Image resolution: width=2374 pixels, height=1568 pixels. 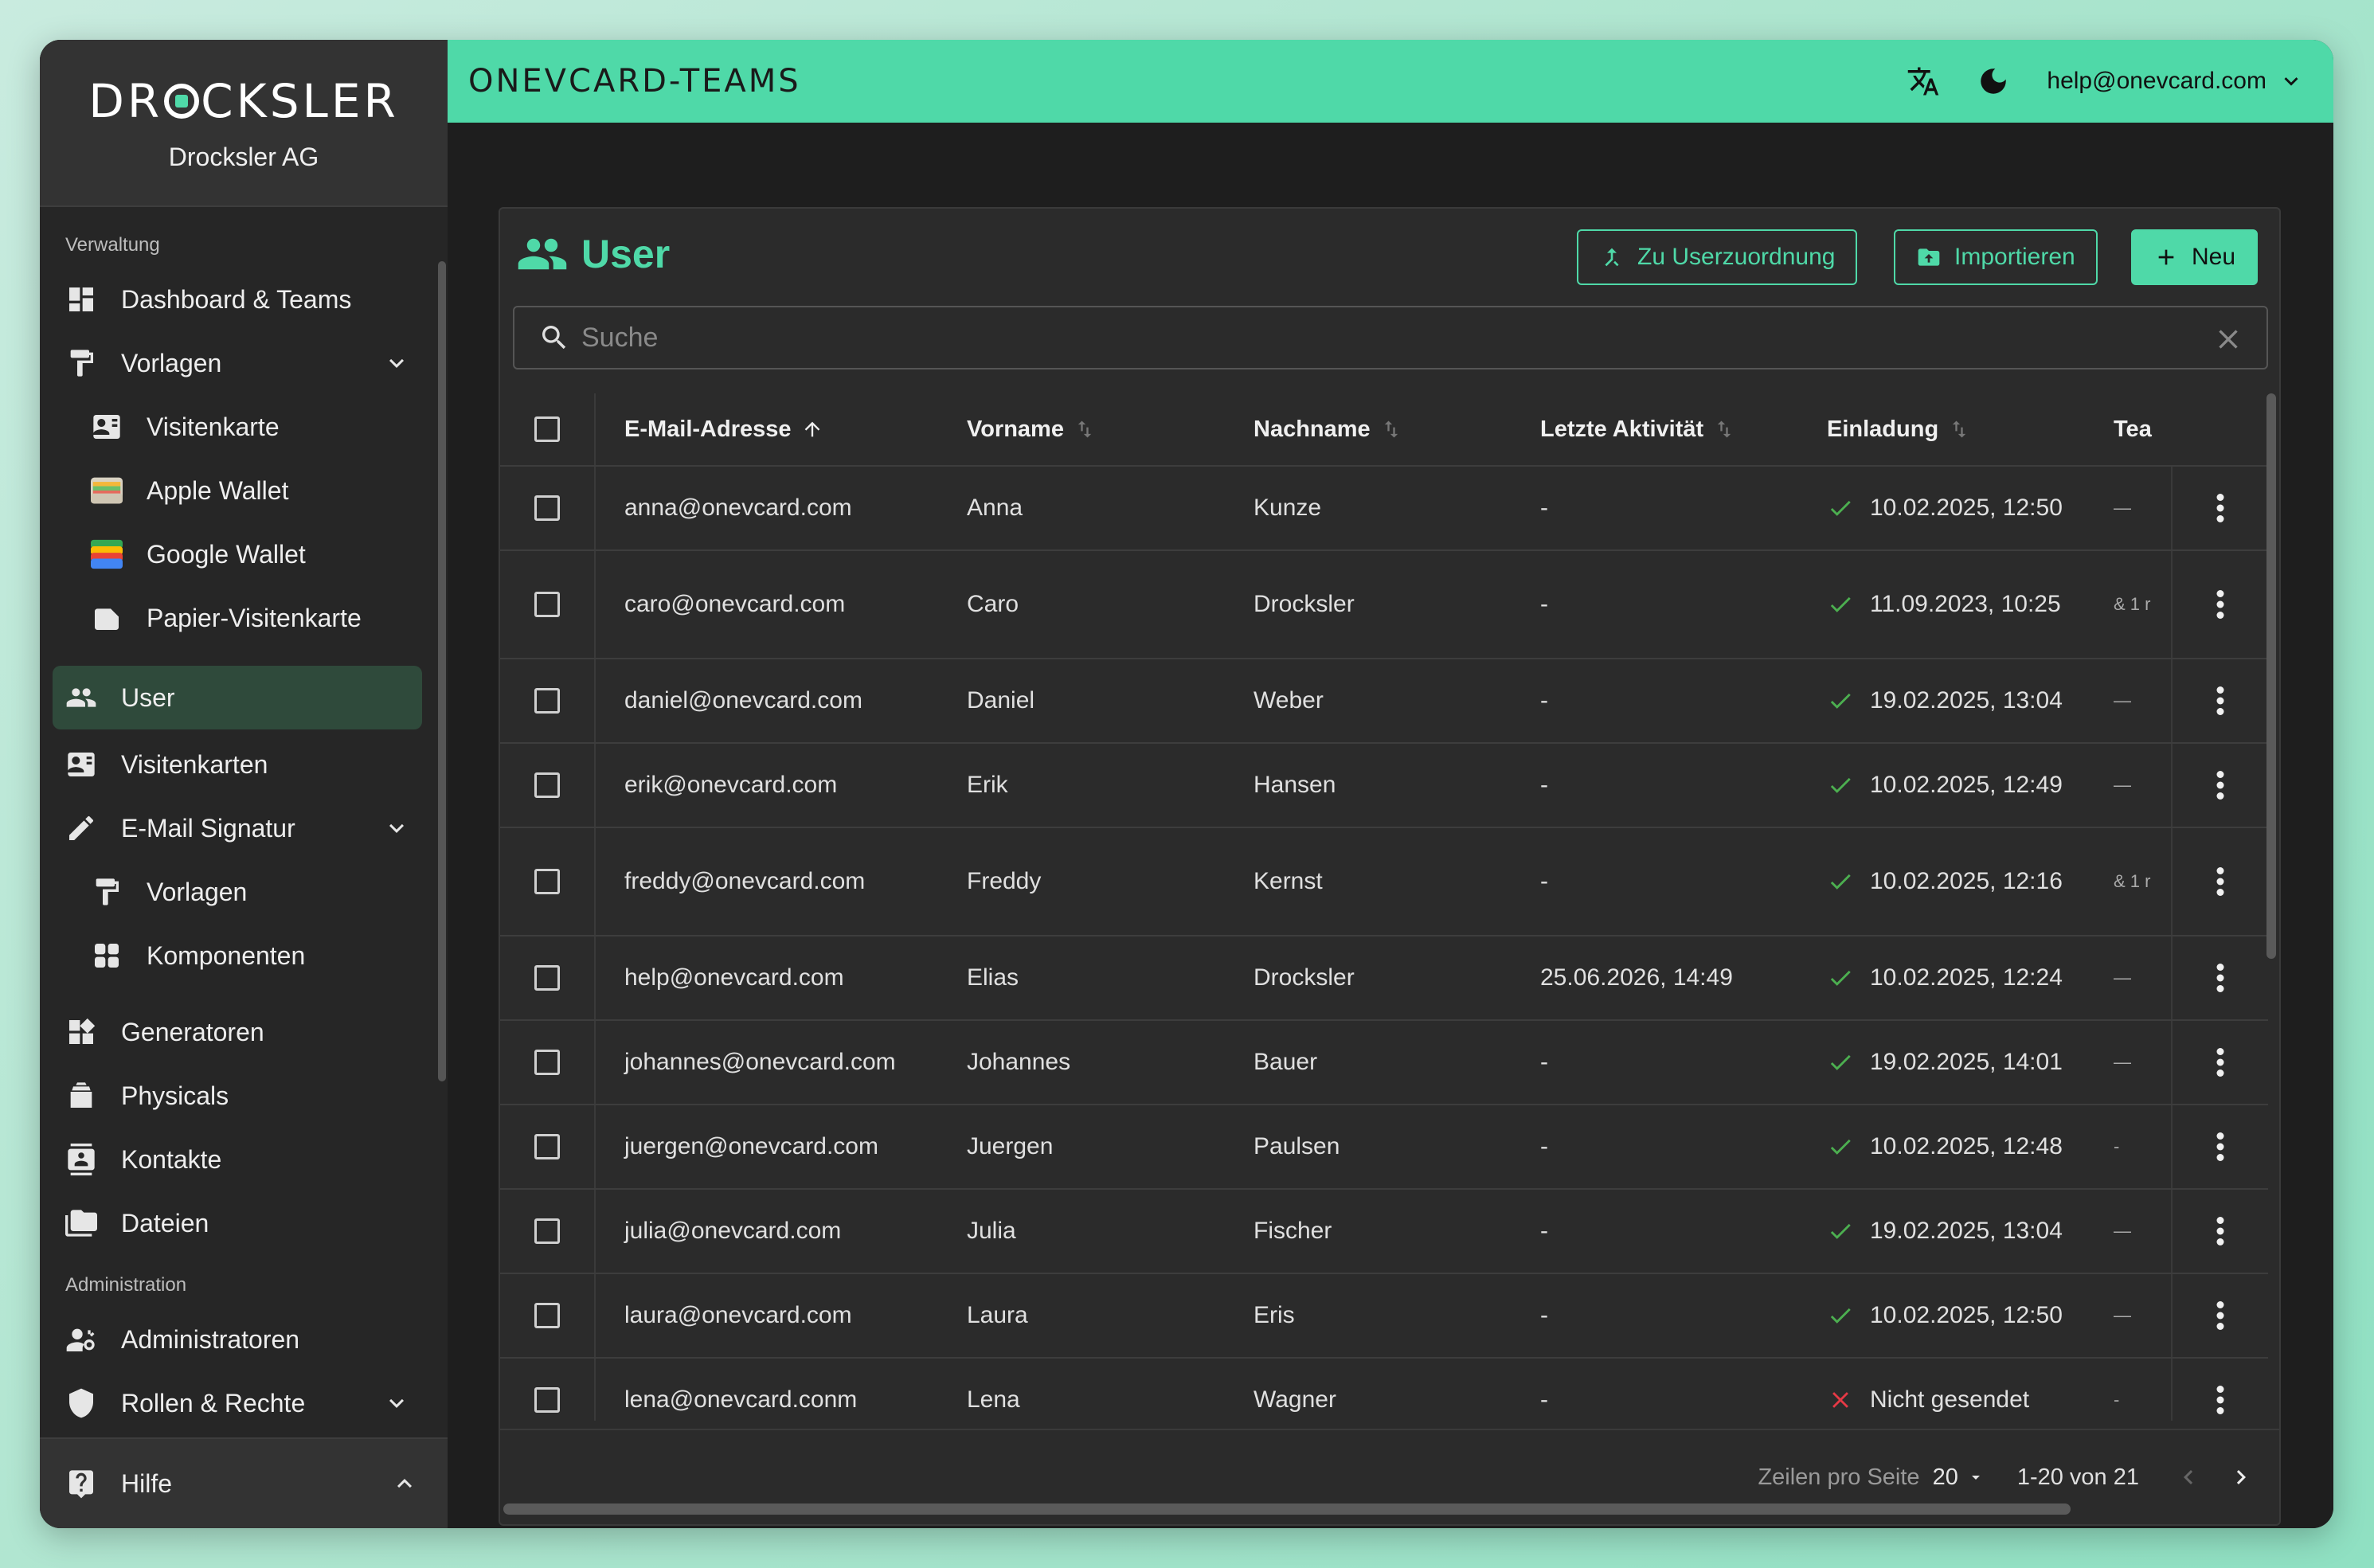 I want to click on column-first-name: Vorname, so click(x=1110, y=429).